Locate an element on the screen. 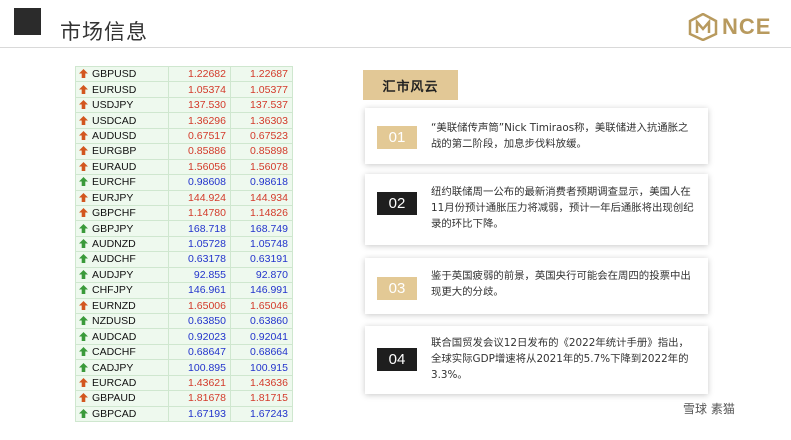  quote-ask: 1.14826 is located at coordinates (261, 213).